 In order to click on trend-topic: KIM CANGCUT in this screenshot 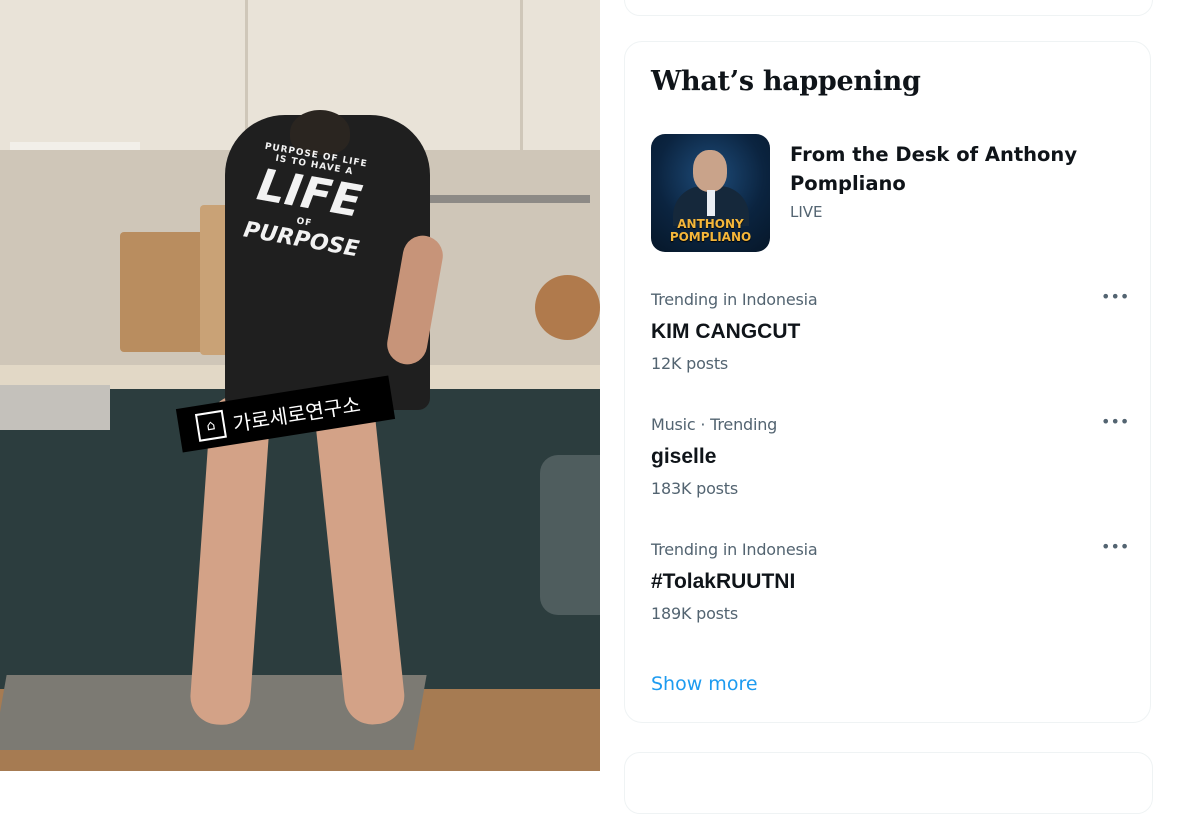, I will do `click(726, 331)`.